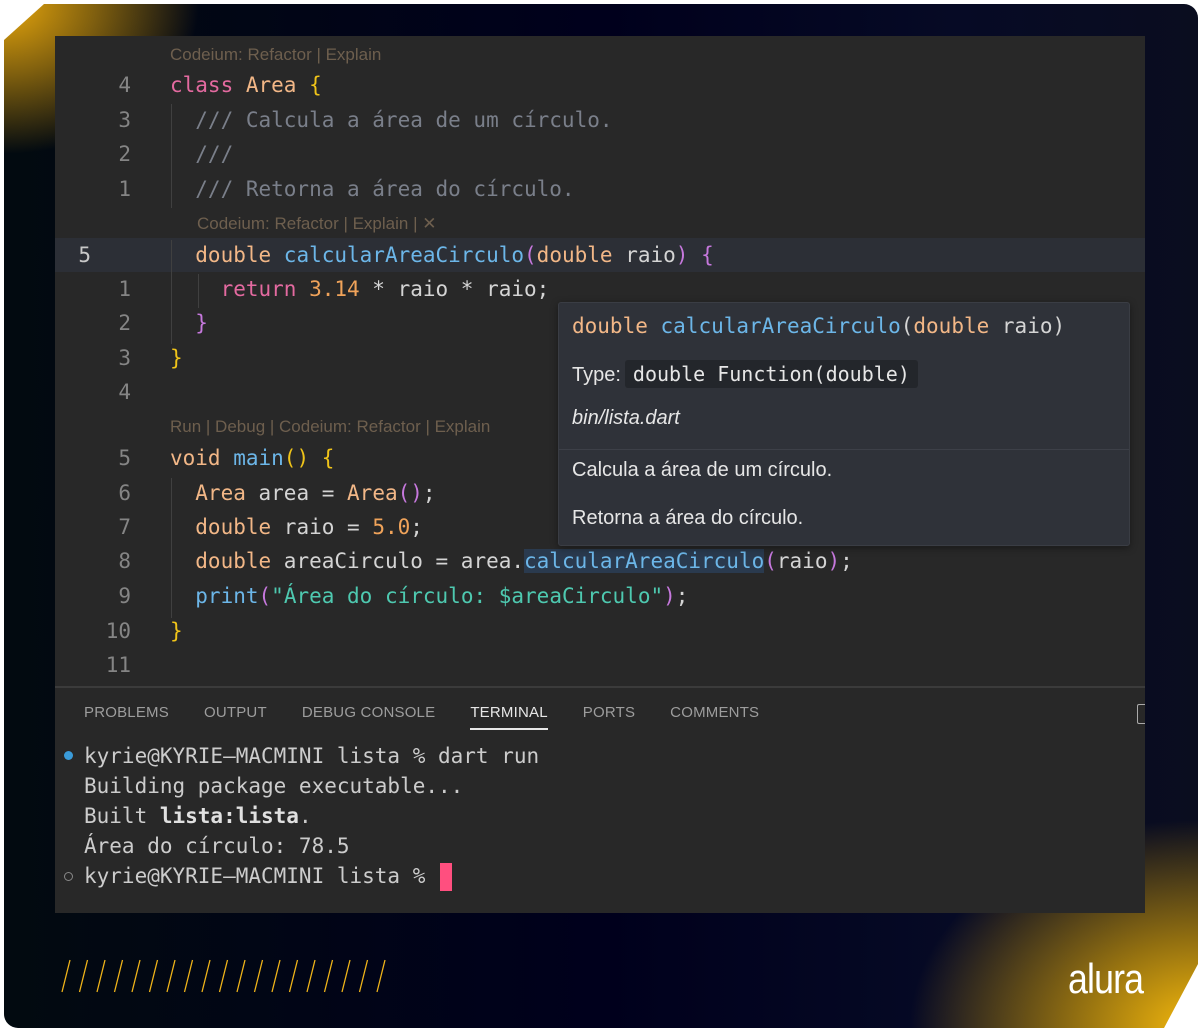 The width and height of the screenshot is (1200, 1032). I want to click on terminal-text: kyrie@KYRIE—MACMINI lista %, so click(261, 876).